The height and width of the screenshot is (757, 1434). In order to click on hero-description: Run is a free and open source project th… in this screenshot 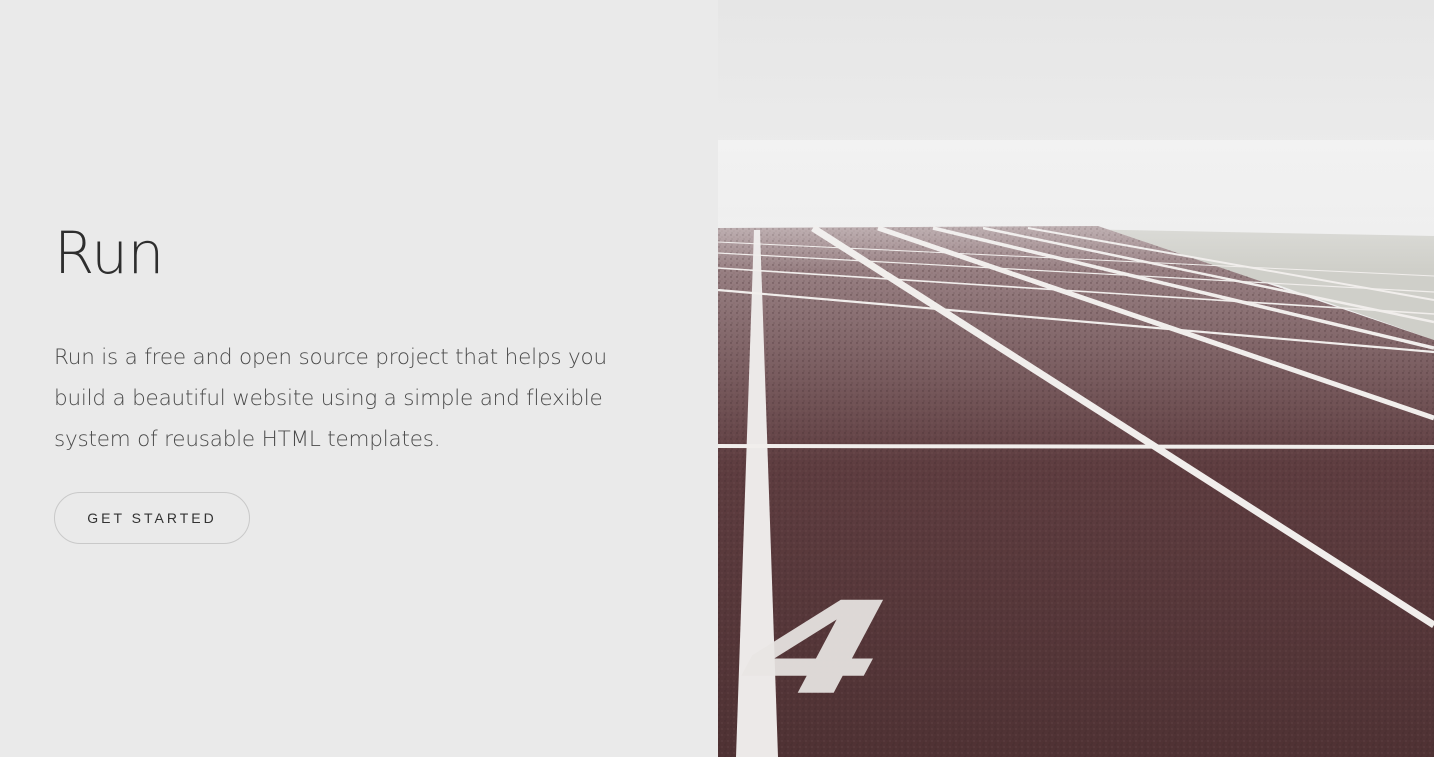, I will do `click(330, 398)`.